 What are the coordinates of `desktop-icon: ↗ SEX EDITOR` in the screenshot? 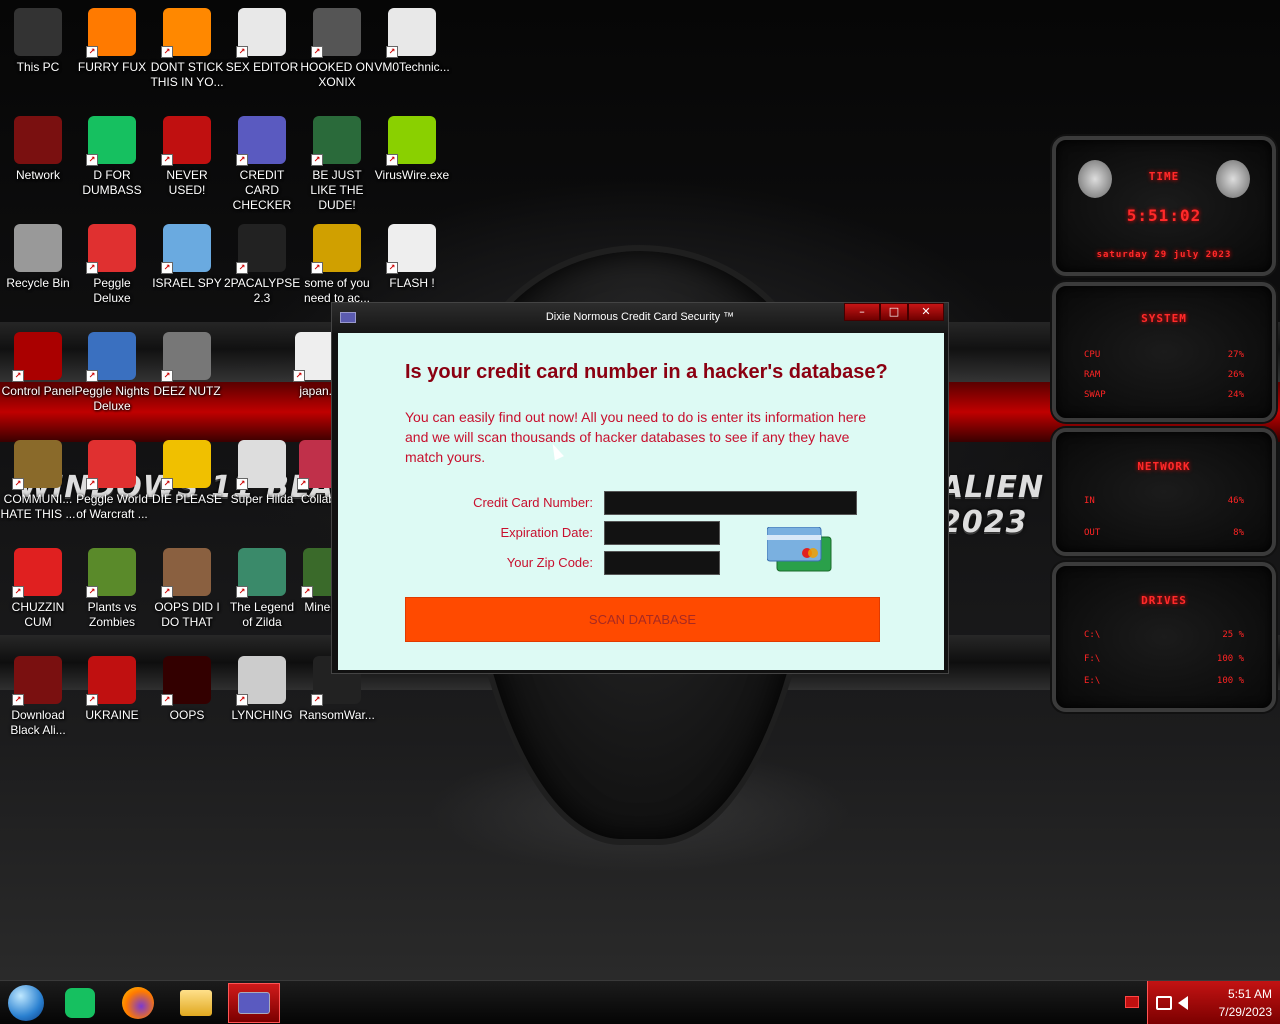 It's located at (262, 41).